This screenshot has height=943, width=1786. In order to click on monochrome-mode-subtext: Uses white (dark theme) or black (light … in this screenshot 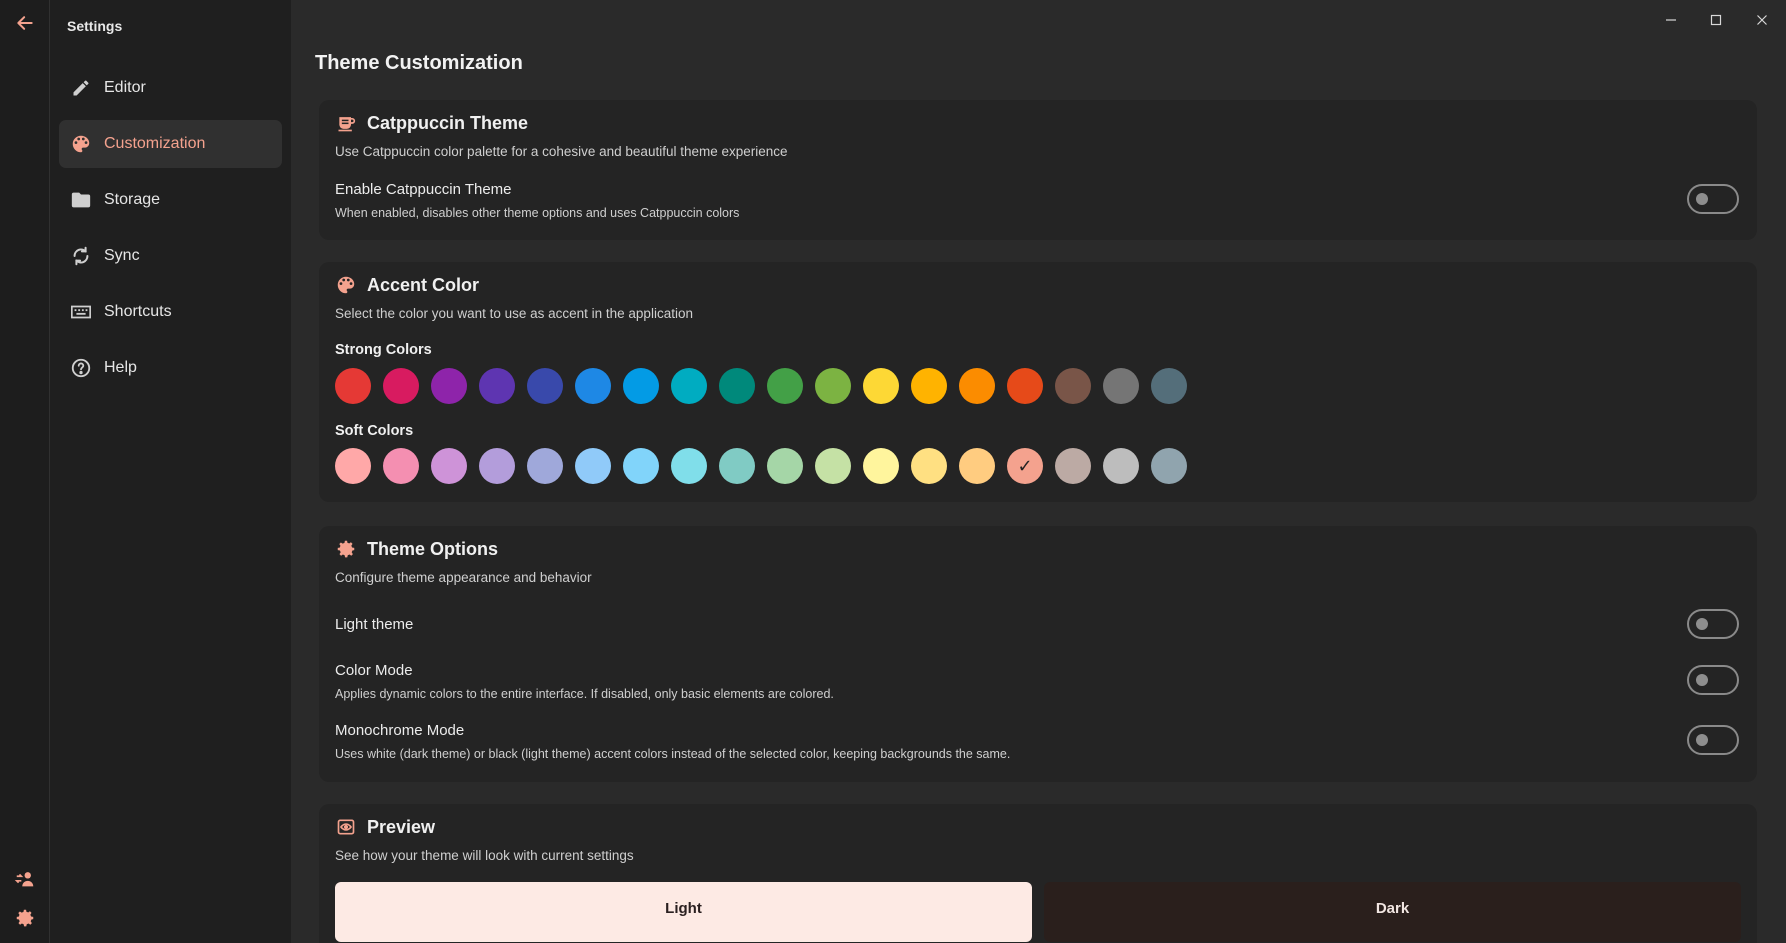, I will do `click(673, 754)`.